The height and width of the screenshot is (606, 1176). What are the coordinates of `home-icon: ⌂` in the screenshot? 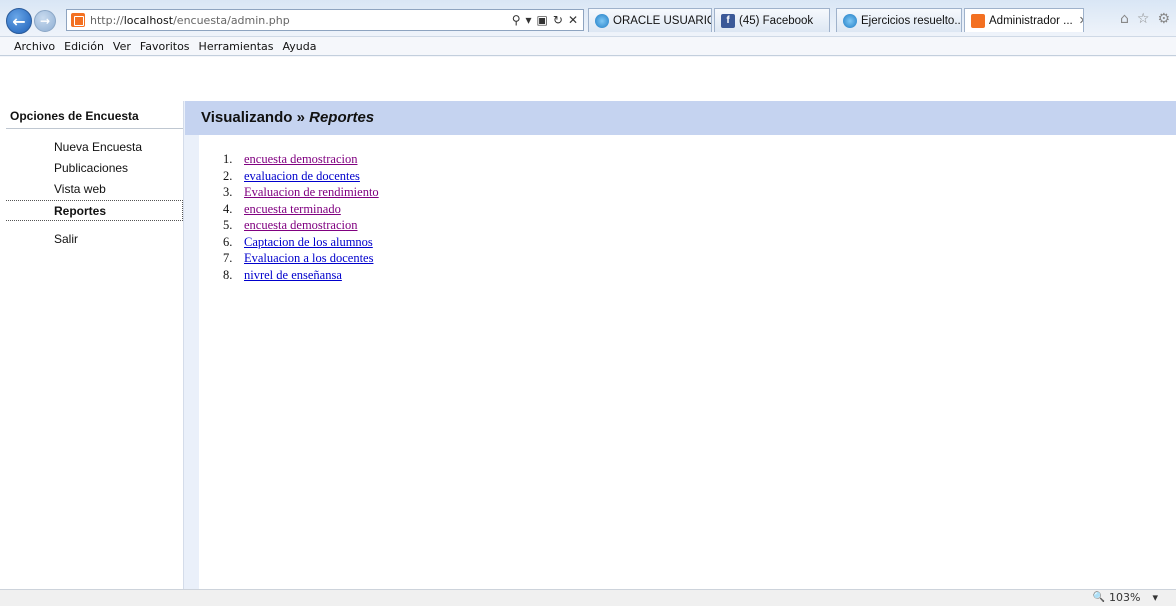 It's located at (1124, 19).